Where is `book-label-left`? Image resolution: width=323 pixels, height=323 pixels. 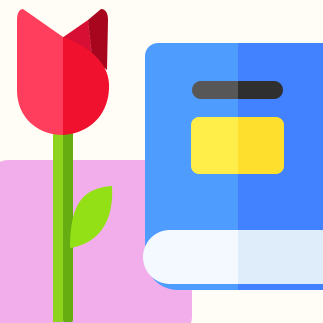 book-label-left is located at coordinates (214, 145).